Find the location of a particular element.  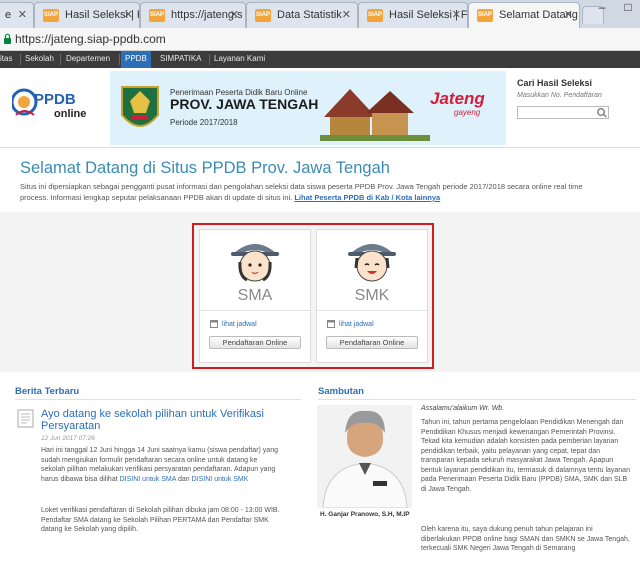

banner-period: Periode 2017/2018 is located at coordinates (204, 122).